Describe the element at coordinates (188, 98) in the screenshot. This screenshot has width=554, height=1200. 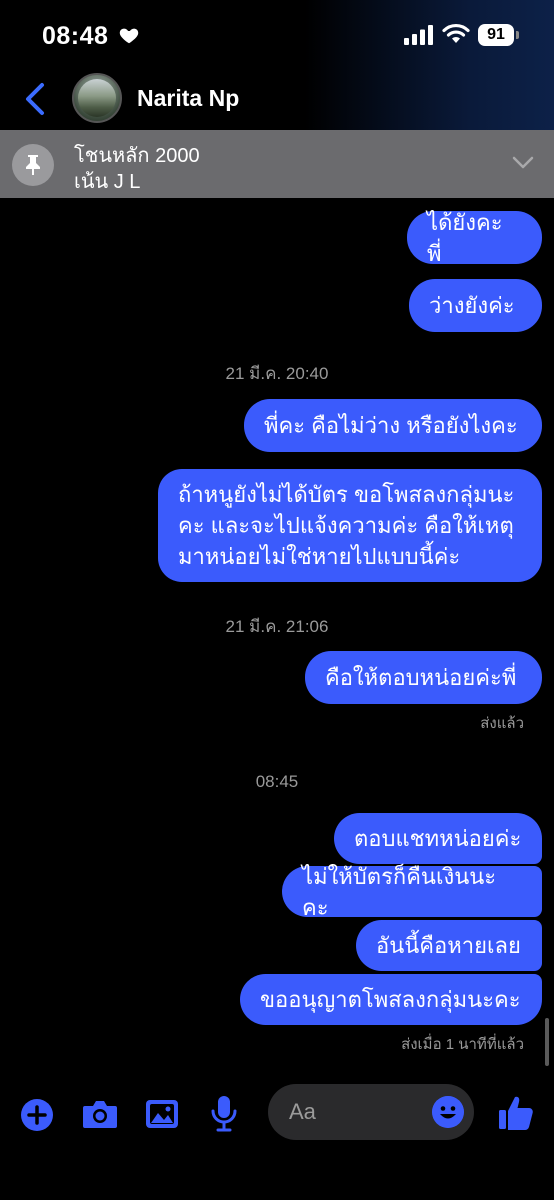
I see `contact-name: Narita Np` at that location.